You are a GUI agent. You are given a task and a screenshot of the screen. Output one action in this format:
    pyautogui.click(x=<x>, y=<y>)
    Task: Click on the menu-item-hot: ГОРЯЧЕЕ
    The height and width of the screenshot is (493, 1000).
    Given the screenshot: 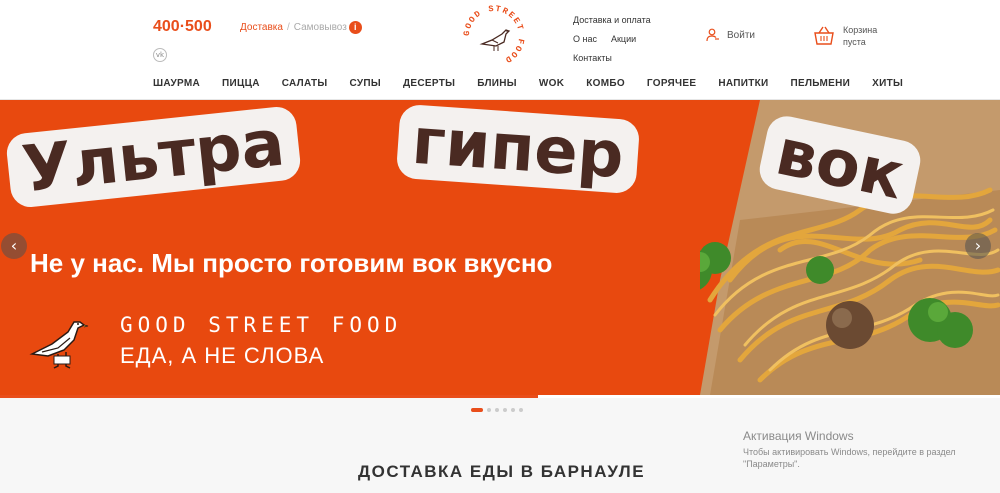 What is the action you would take?
    pyautogui.click(x=671, y=83)
    